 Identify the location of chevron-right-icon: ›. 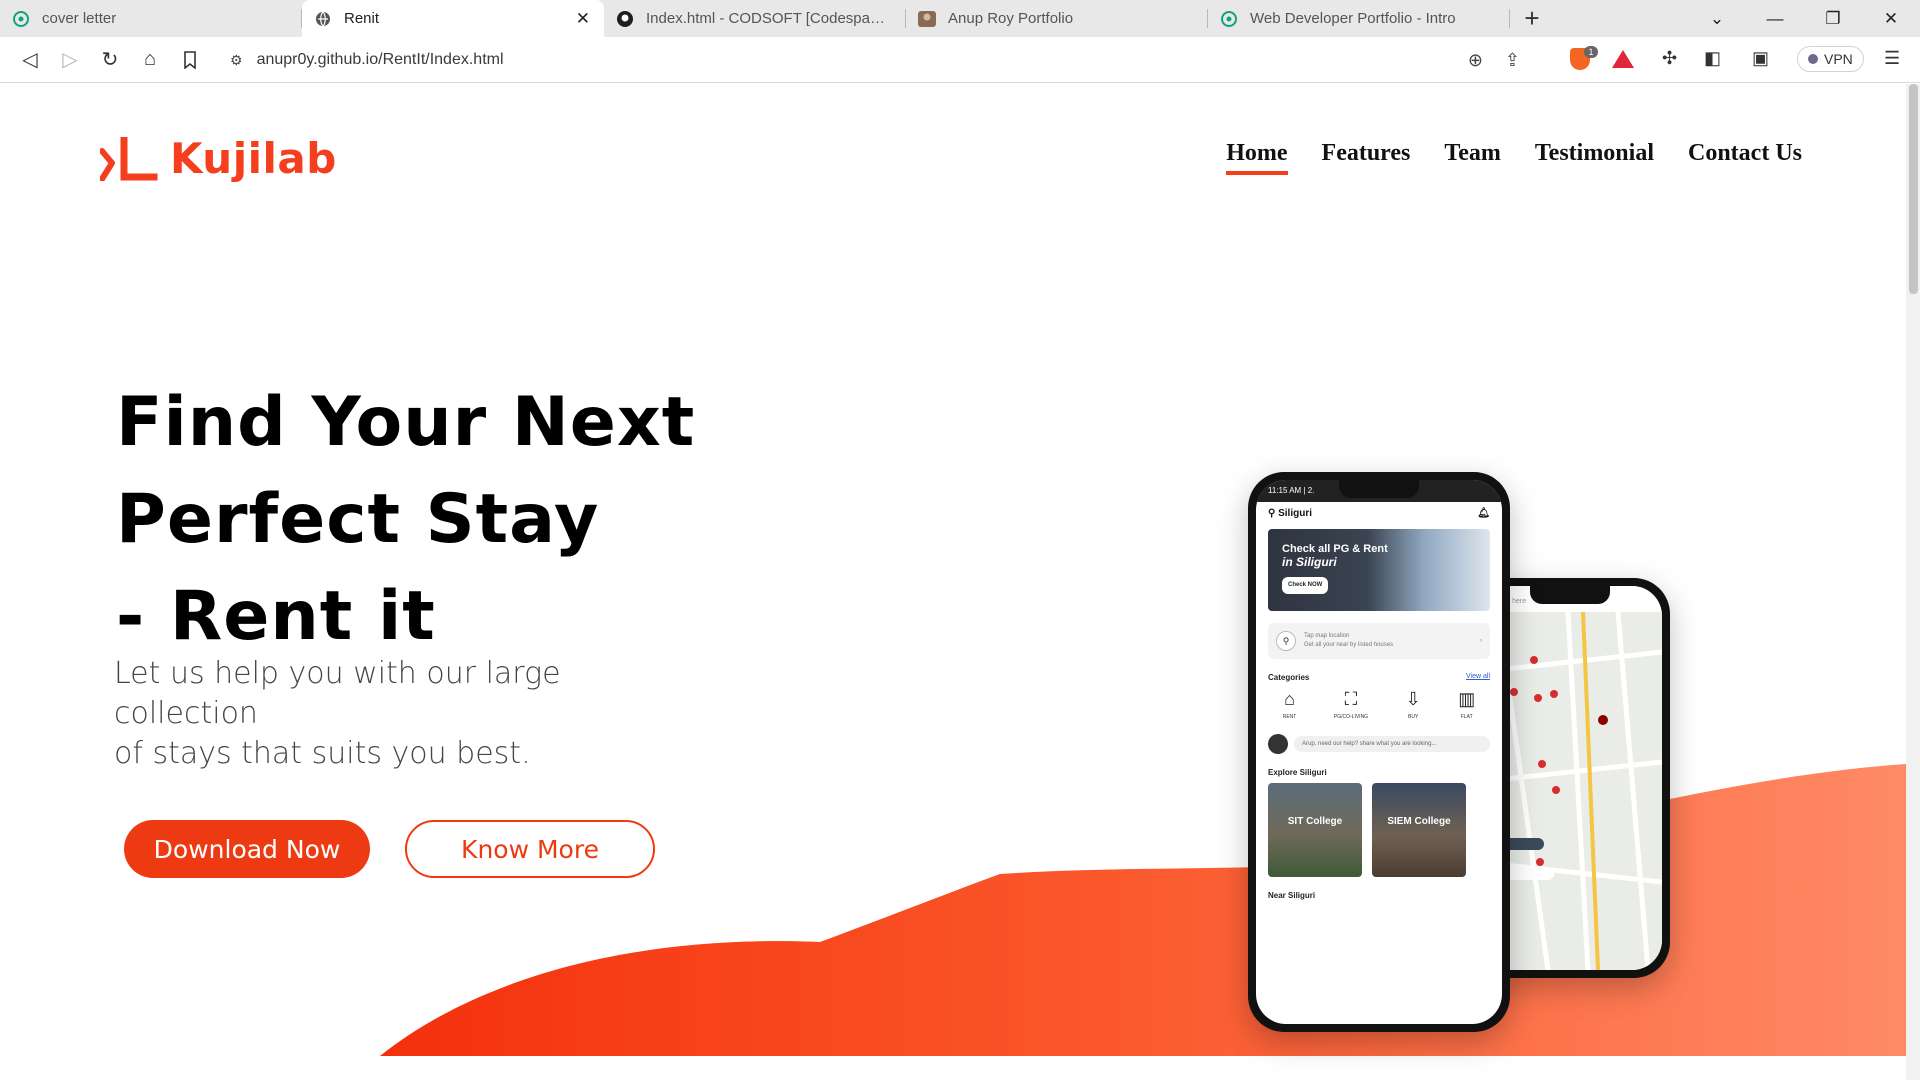
(1481, 641).